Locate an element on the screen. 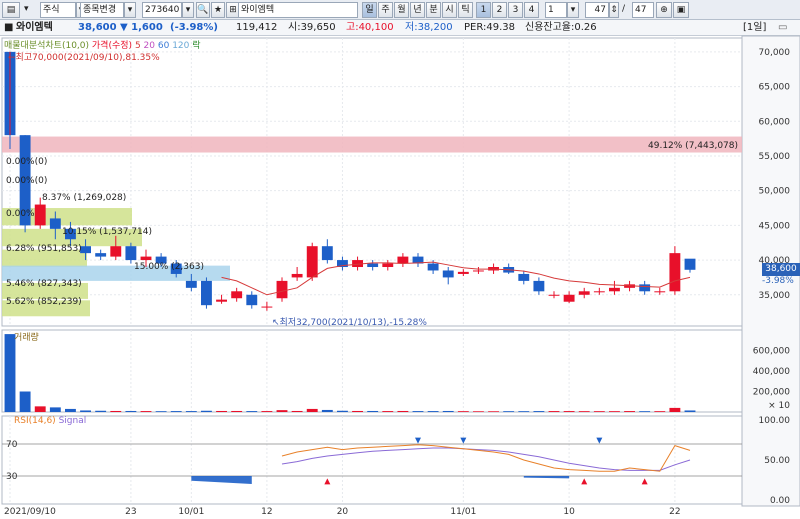 This screenshot has width=800, height=519. date-tick-label: 22 is located at coordinates (674, 512).